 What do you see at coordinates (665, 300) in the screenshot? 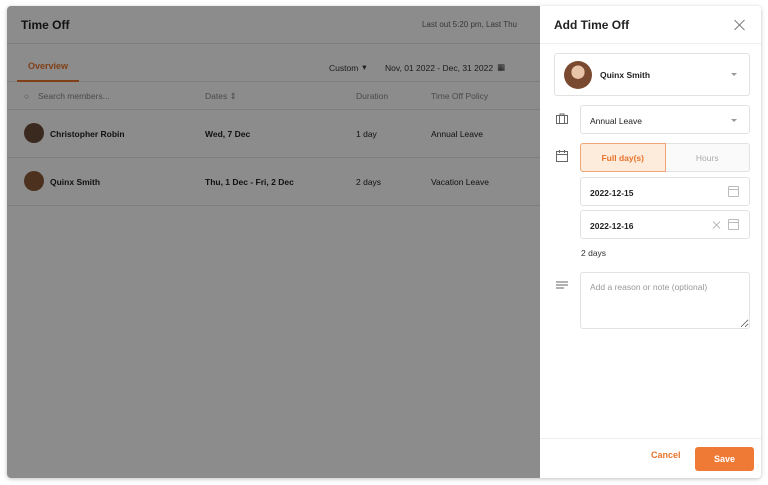
I see `note-field` at bounding box center [665, 300].